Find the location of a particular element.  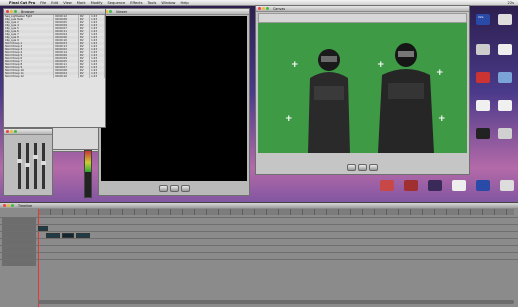

desktop-icon-camera is located at coordinates (505, 19).